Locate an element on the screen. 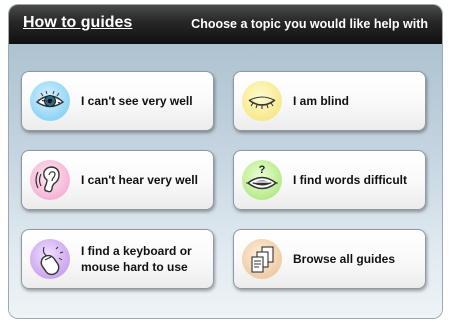  mouth-question-icon: ? is located at coordinates (262, 180).